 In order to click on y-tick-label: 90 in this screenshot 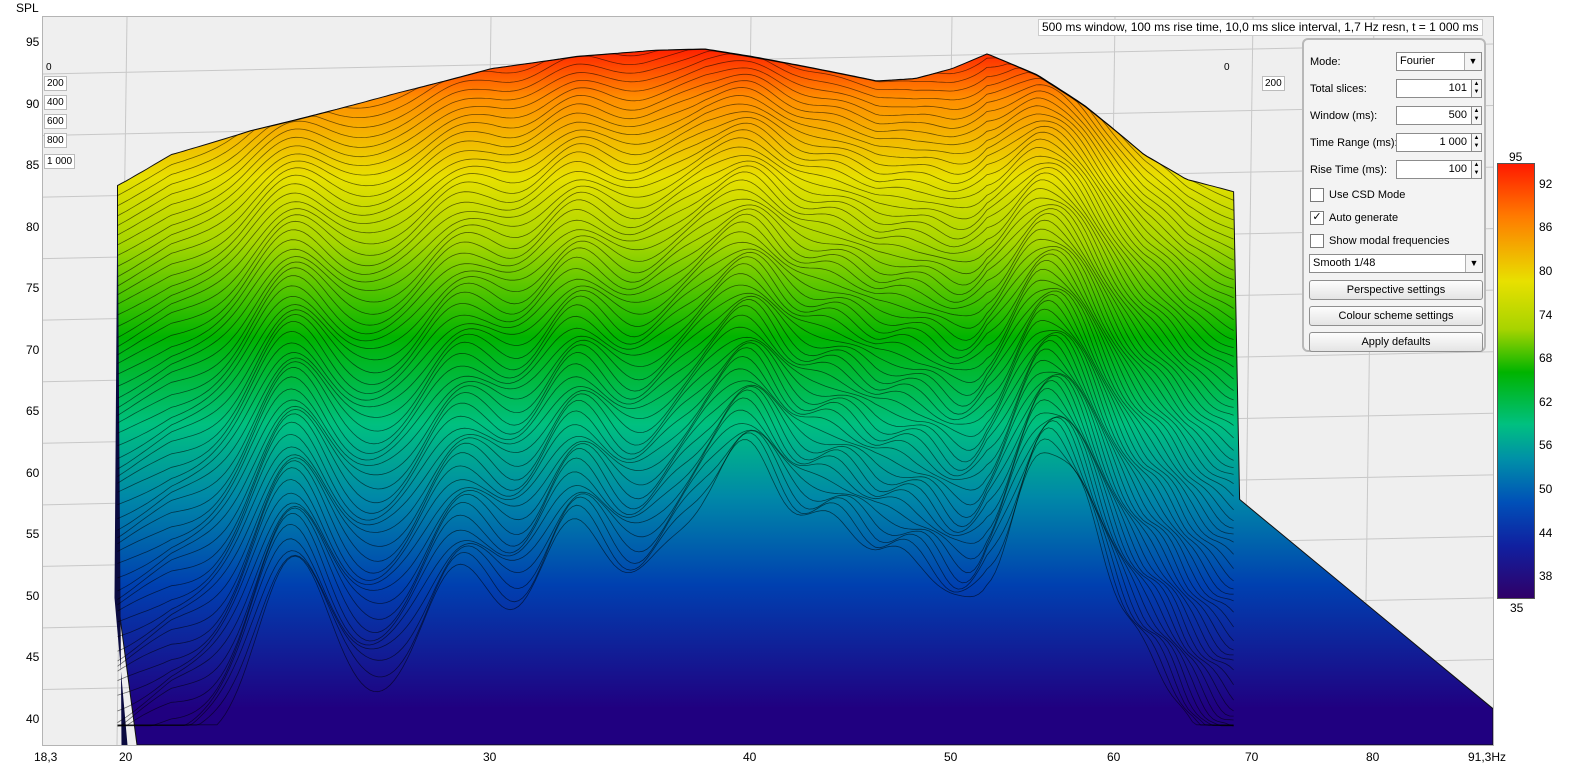, I will do `click(33, 103)`.